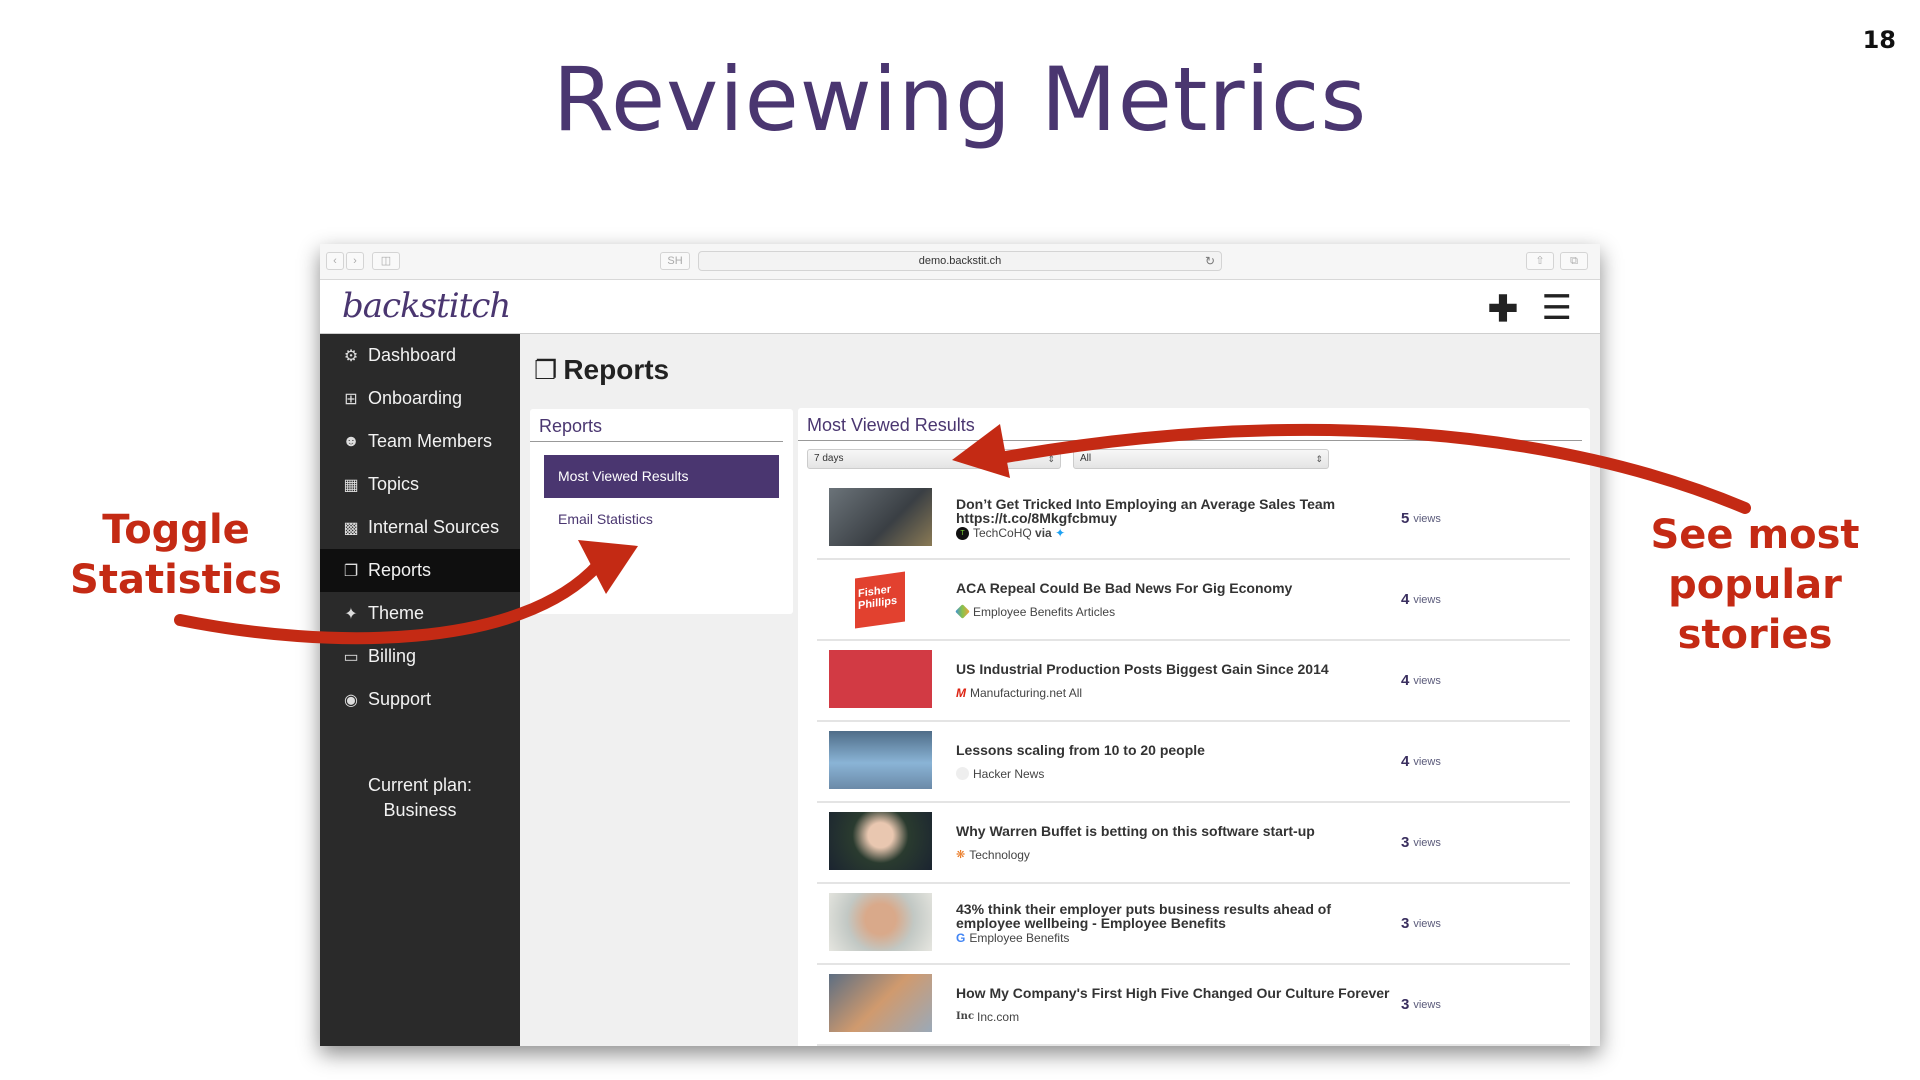 The width and height of the screenshot is (1920, 1080). Describe the element at coordinates (420, 484) in the screenshot. I see `sidebar-item-topics: ▦ Topics` at that location.